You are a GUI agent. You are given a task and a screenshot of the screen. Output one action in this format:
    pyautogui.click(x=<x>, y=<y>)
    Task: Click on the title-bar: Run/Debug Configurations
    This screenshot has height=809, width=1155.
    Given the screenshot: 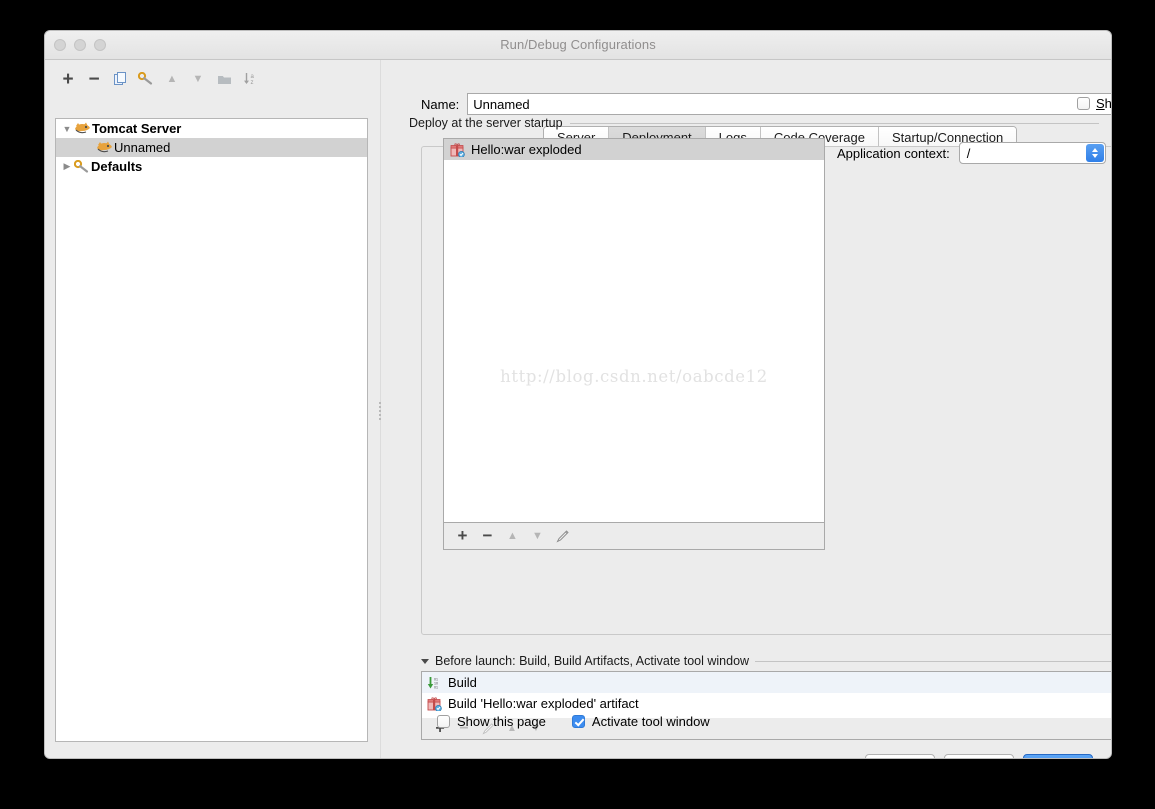 What is the action you would take?
    pyautogui.click(x=578, y=45)
    